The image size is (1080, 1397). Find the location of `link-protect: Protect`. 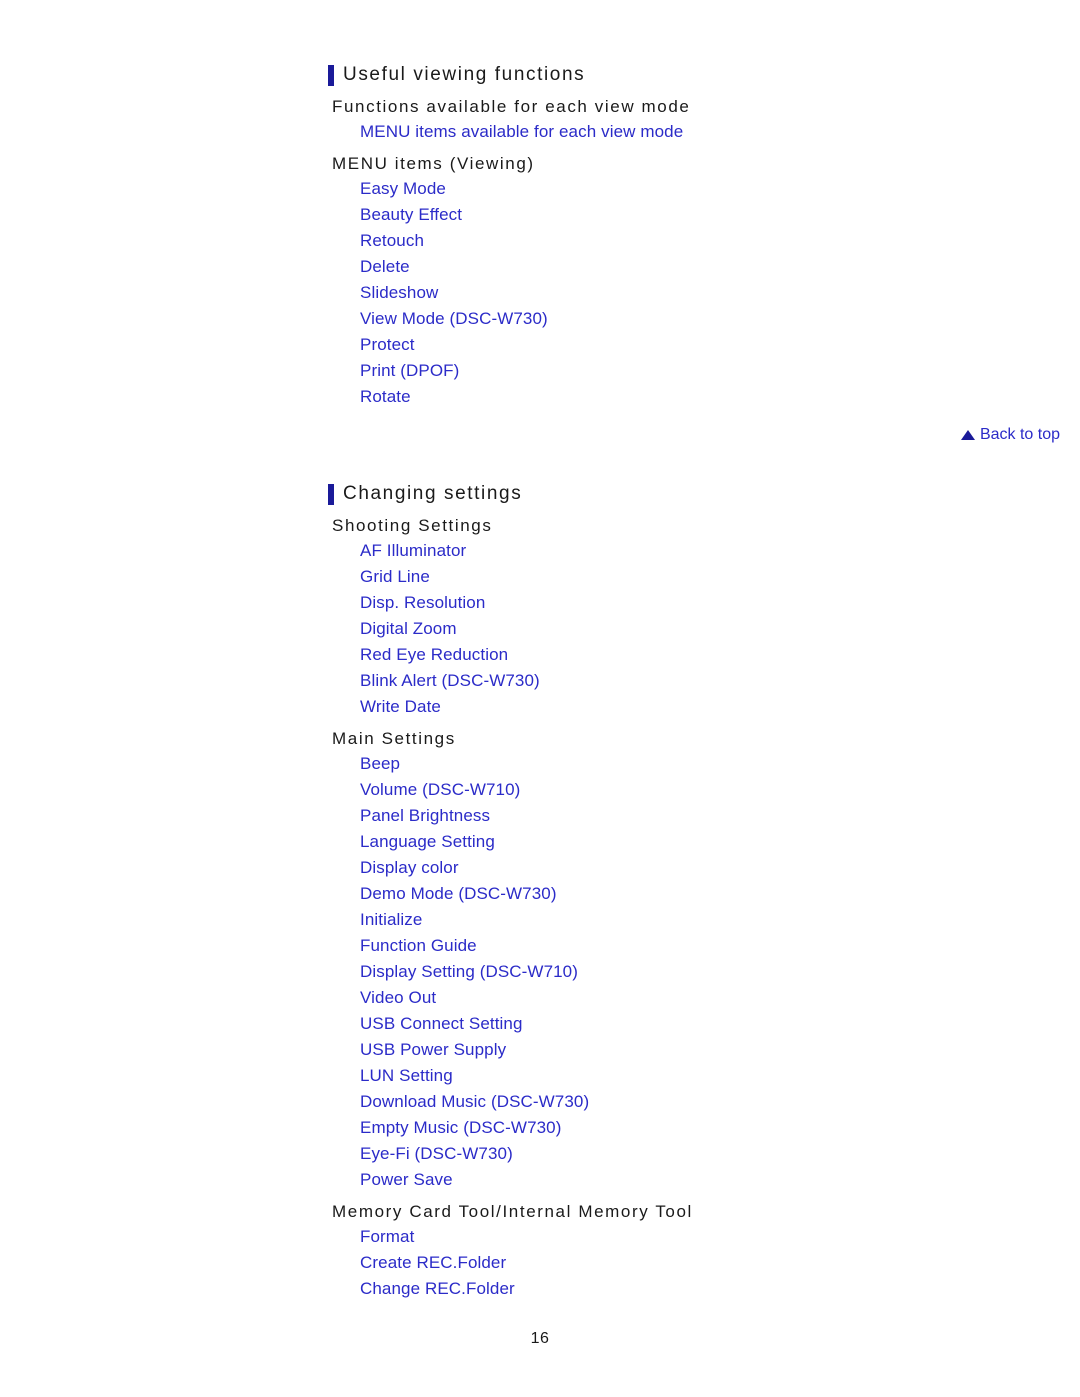

link-protect: Protect is located at coordinates (678, 345).